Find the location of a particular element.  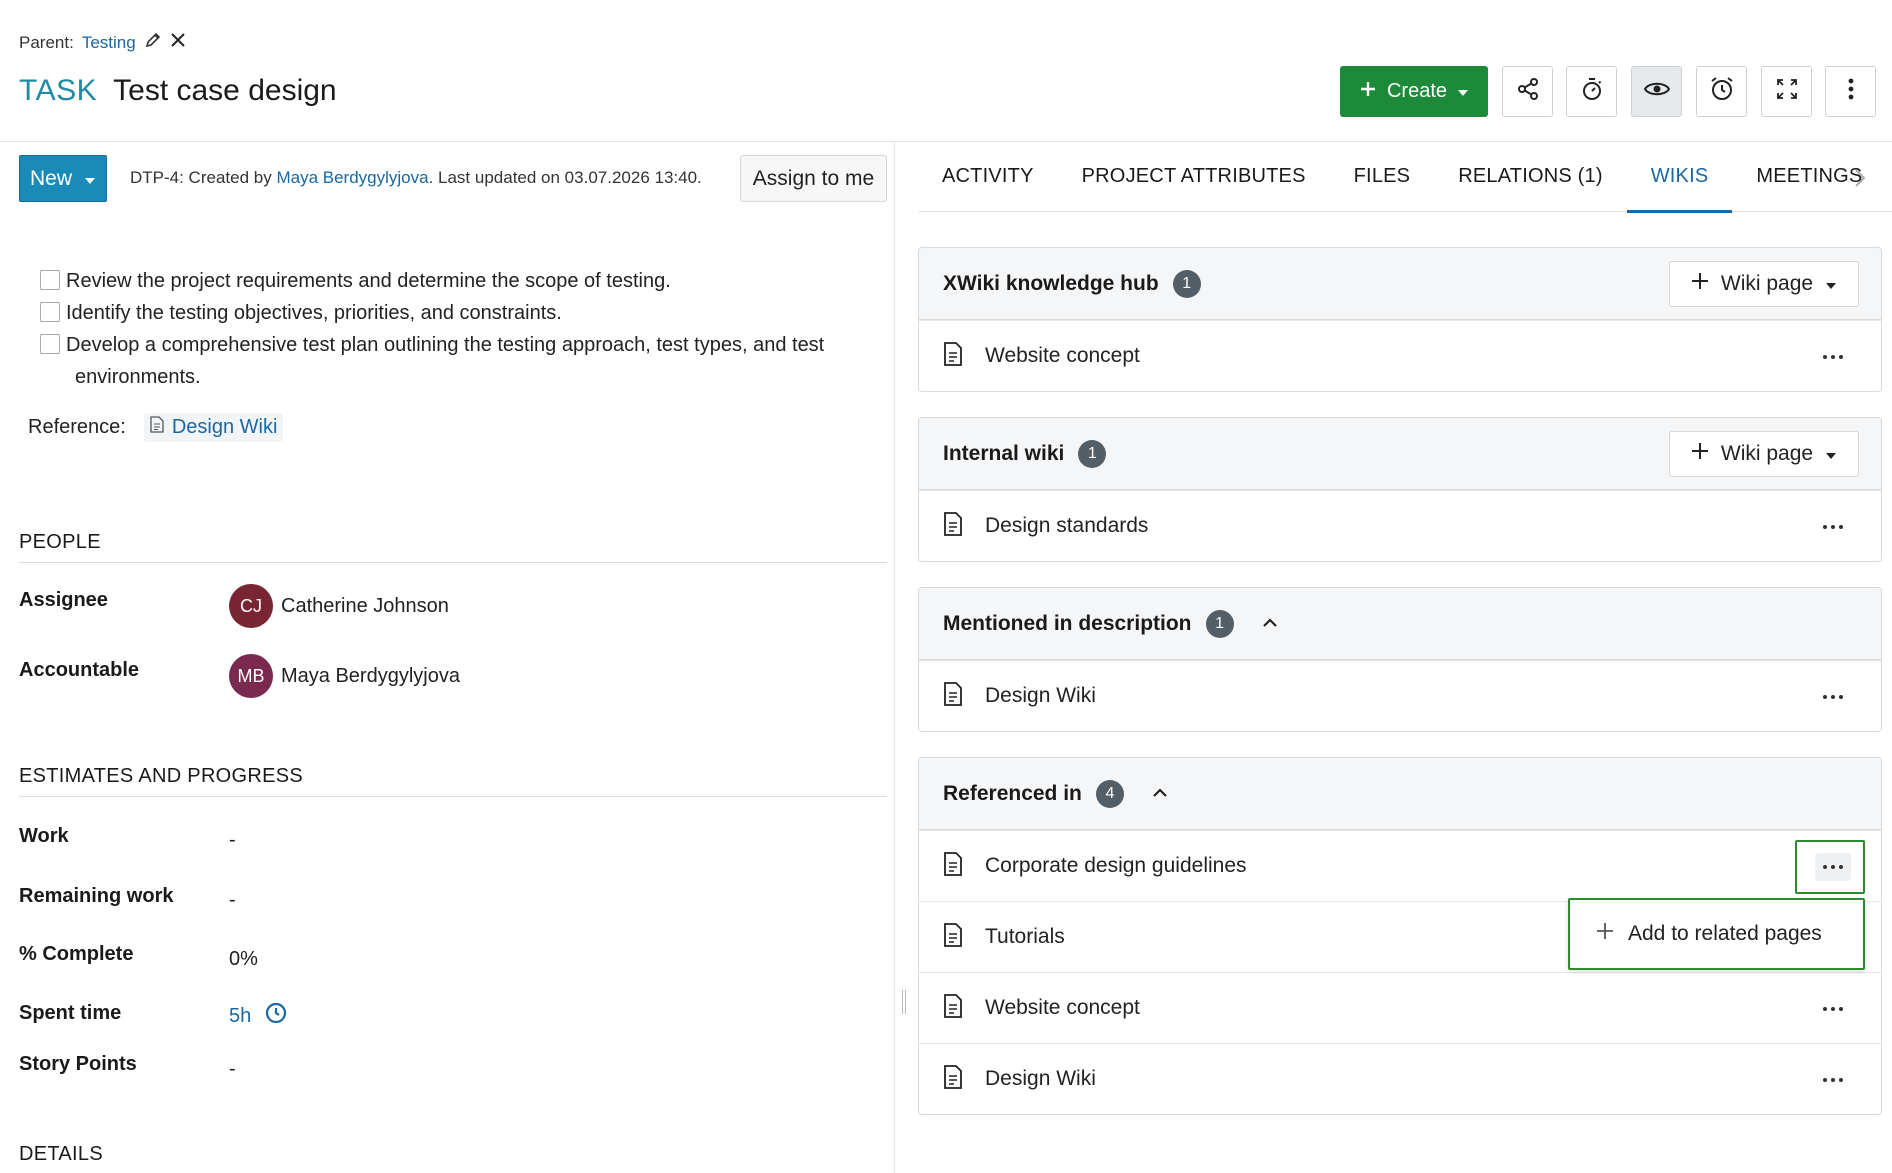

tab-files: FILES is located at coordinates (1382, 177).